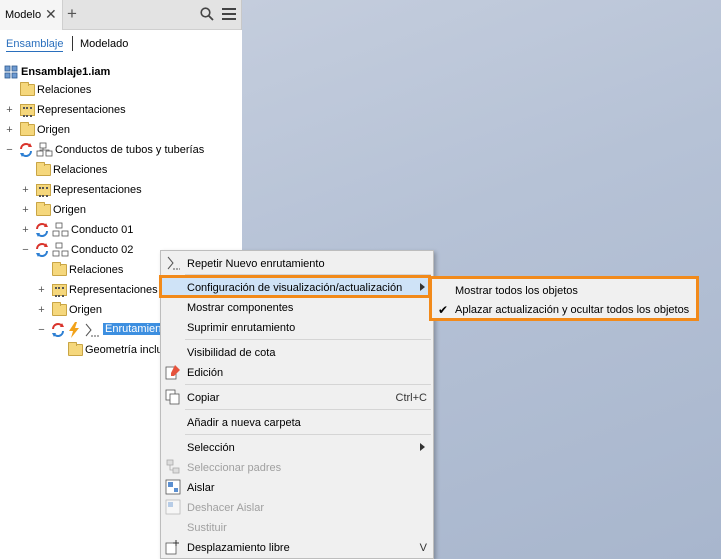 This screenshot has height=559, width=721. I want to click on menu-item-label: Desplazamiento libre, so click(238, 548).